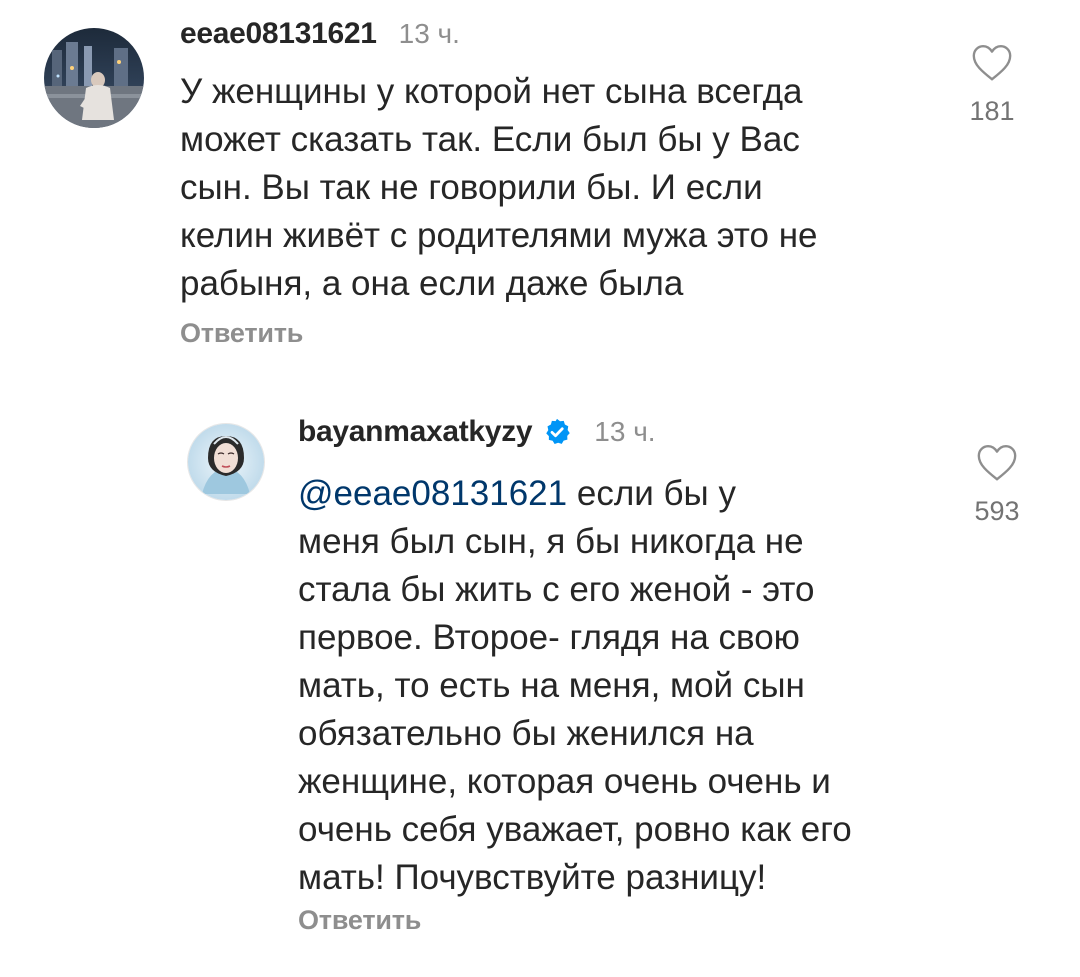 The height and width of the screenshot is (977, 1080). What do you see at coordinates (992, 111) in the screenshot?
I see `like-count: 181` at bounding box center [992, 111].